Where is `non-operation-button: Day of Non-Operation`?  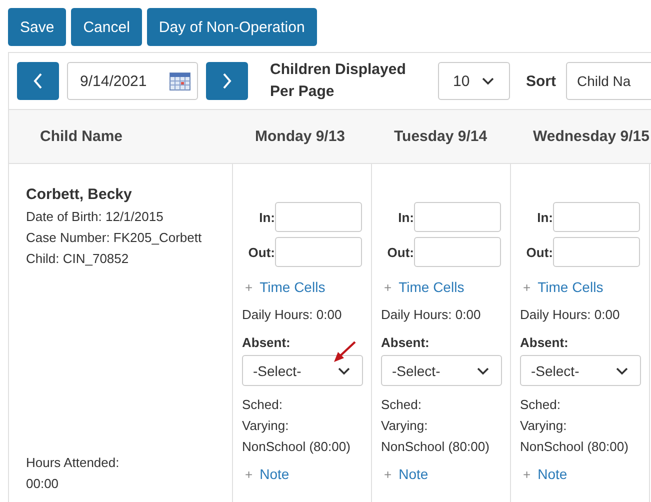 non-operation-button: Day of Non-Operation is located at coordinates (231, 27).